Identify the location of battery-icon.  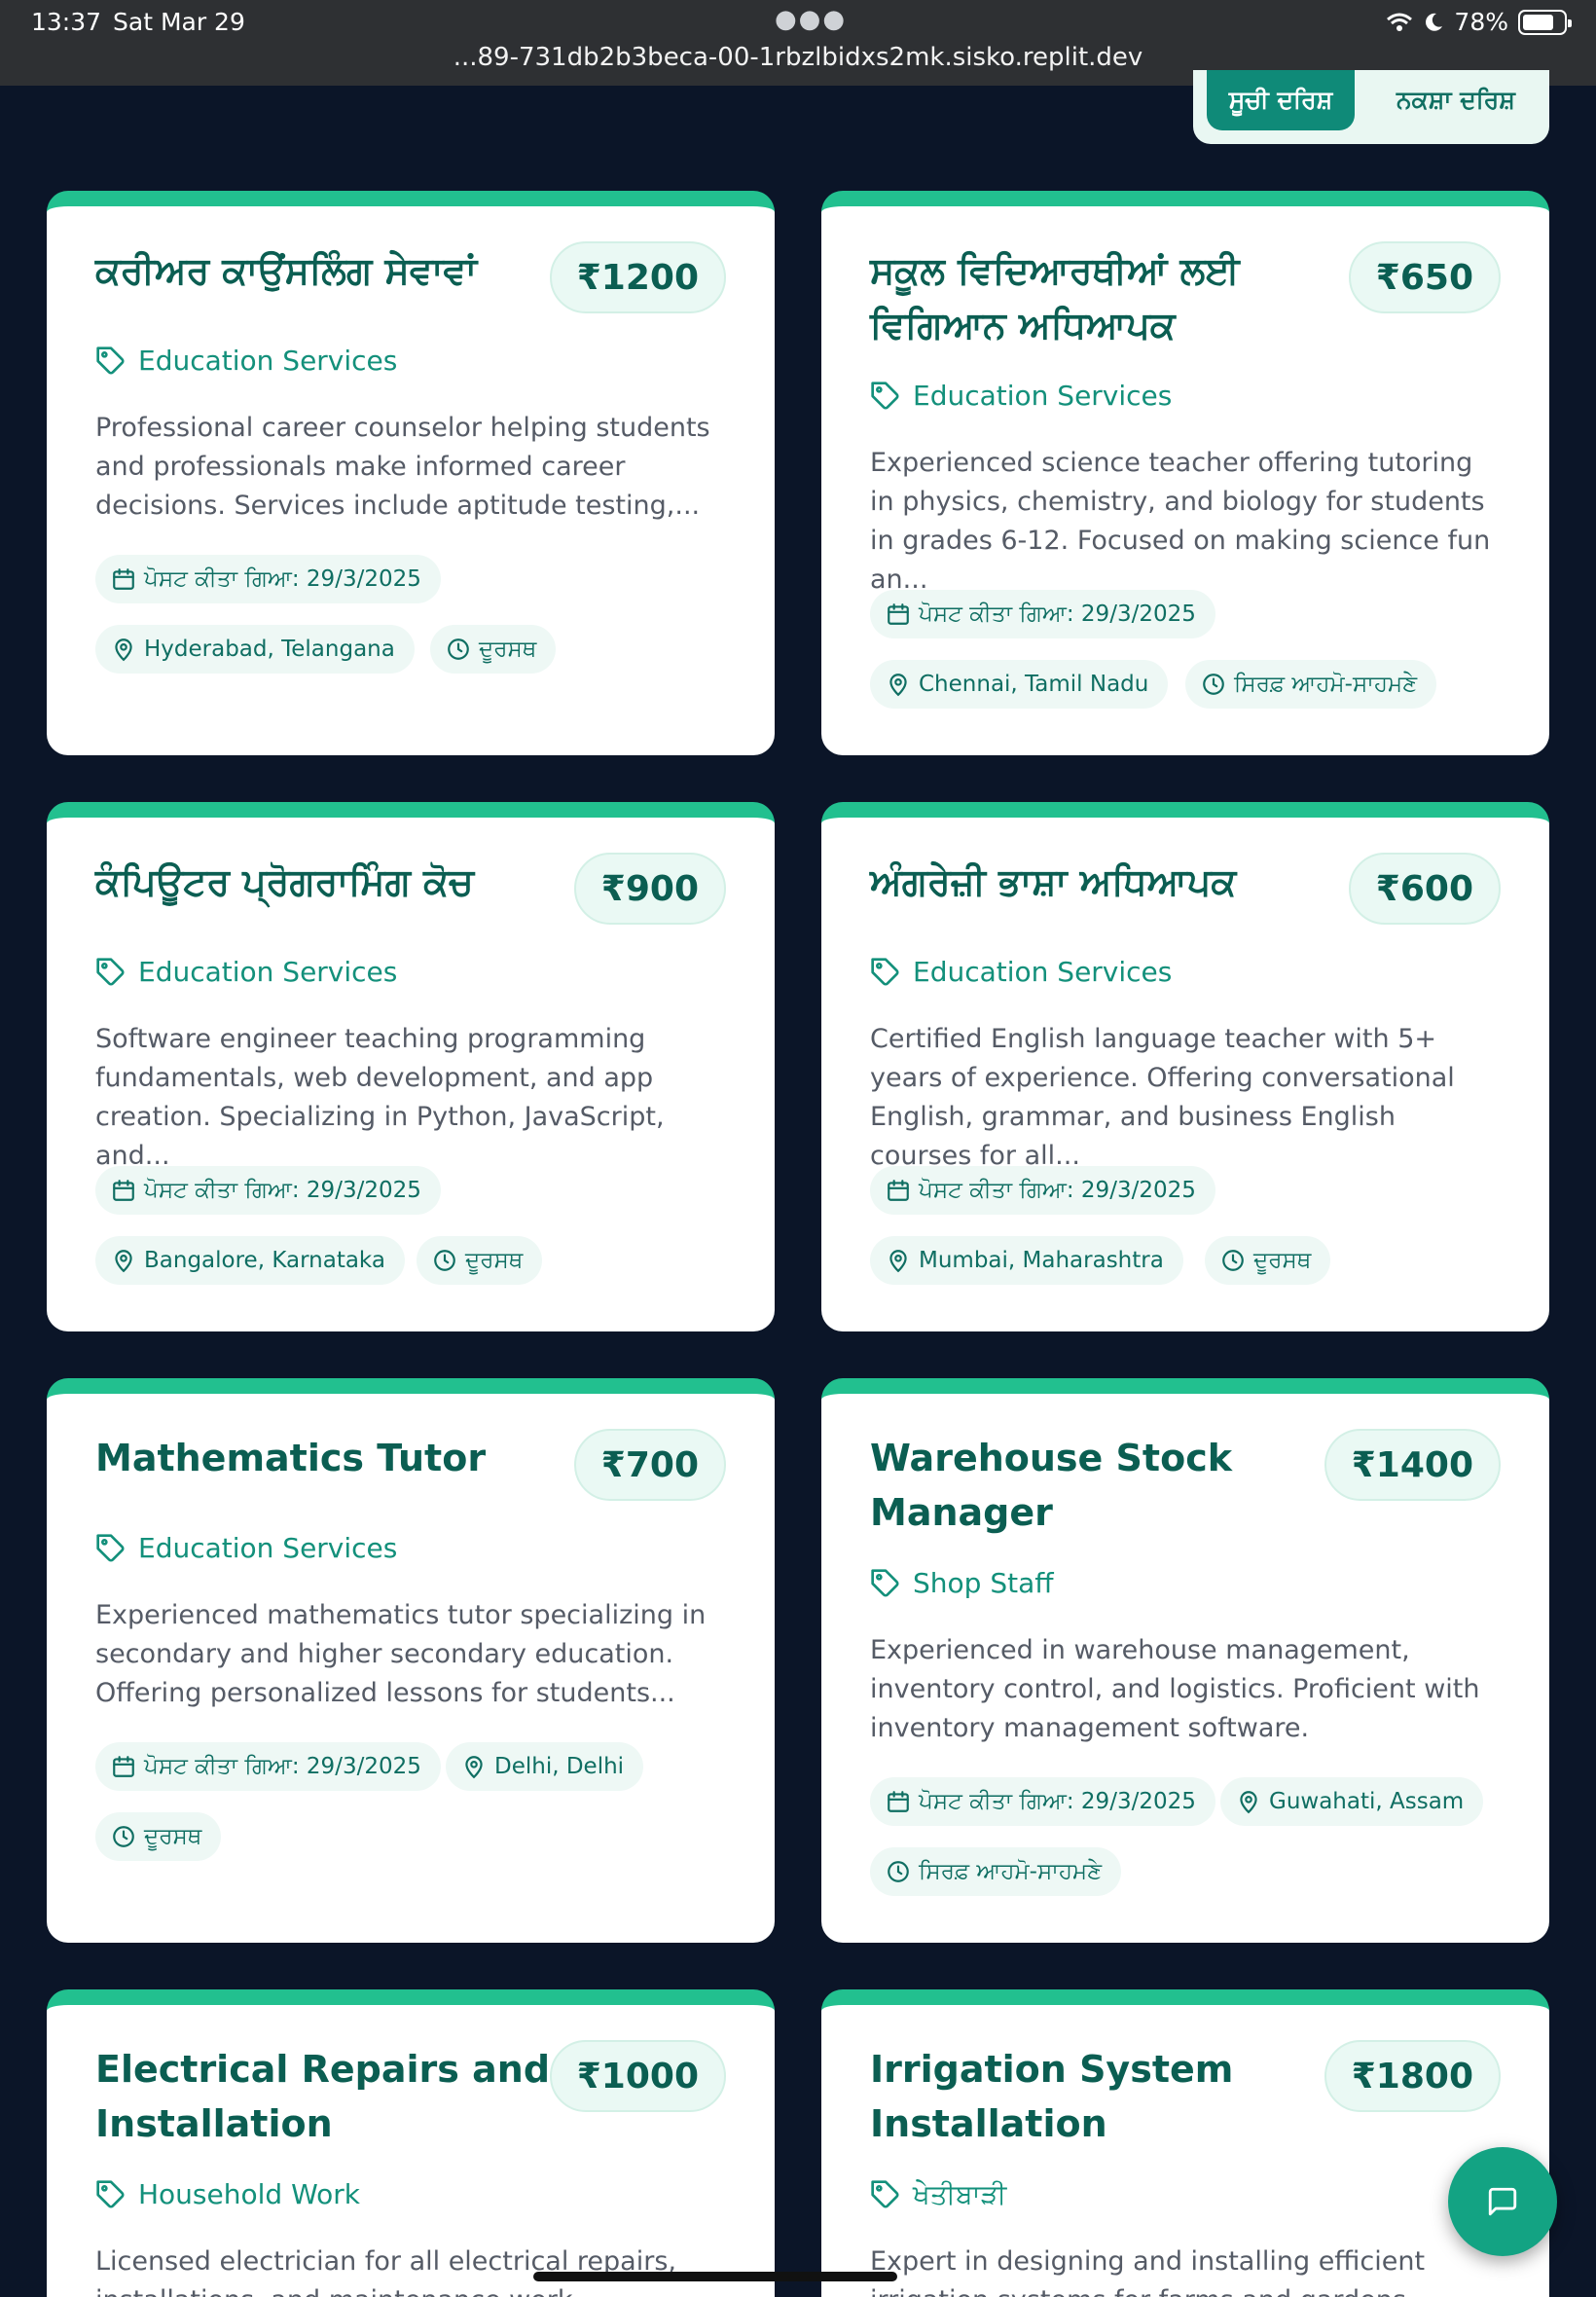
(1545, 22).